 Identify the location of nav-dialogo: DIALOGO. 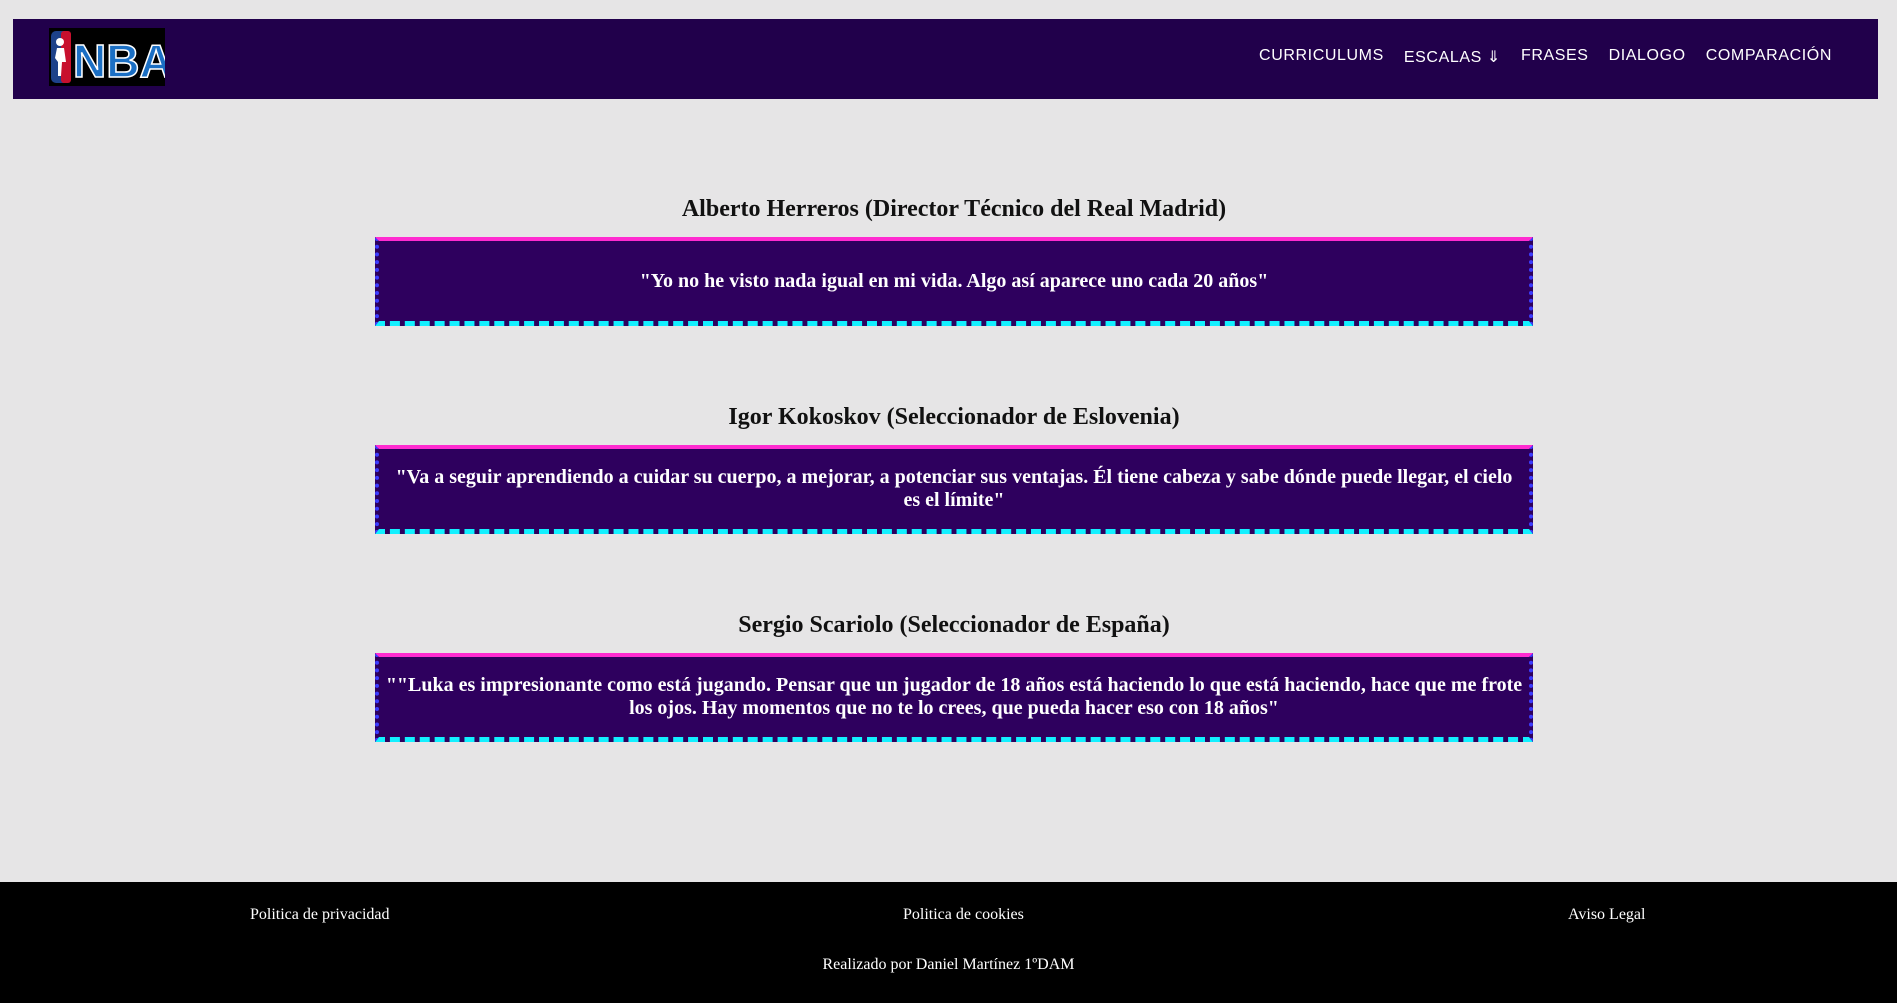
(1647, 57).